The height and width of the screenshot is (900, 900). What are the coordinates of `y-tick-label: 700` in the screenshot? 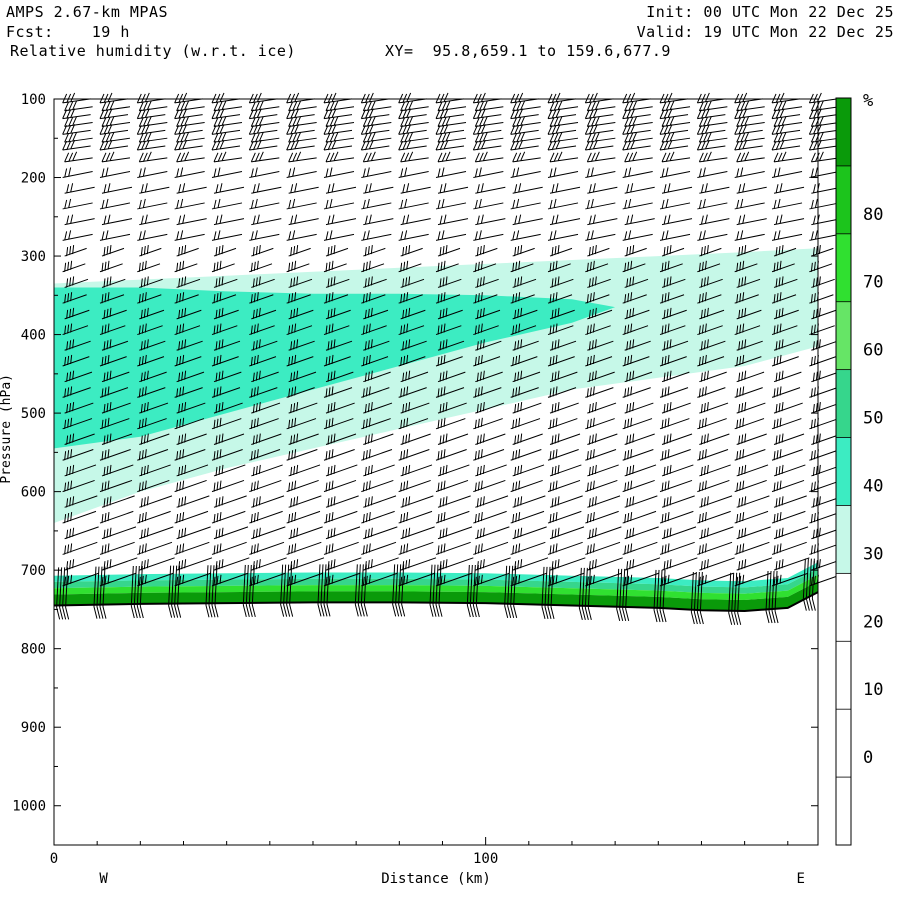 It's located at (33, 571).